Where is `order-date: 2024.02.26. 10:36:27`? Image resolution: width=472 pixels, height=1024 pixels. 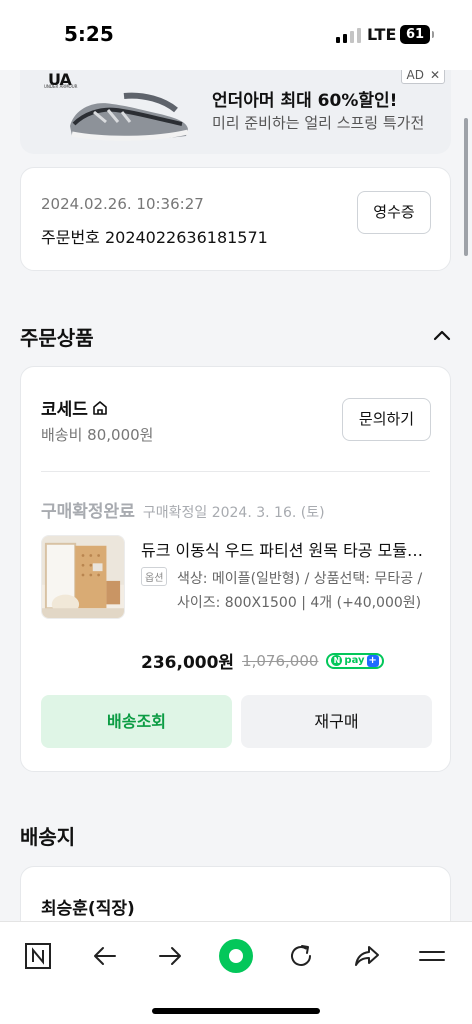 order-date: 2024.02.26. 10:36:27 is located at coordinates (122, 204).